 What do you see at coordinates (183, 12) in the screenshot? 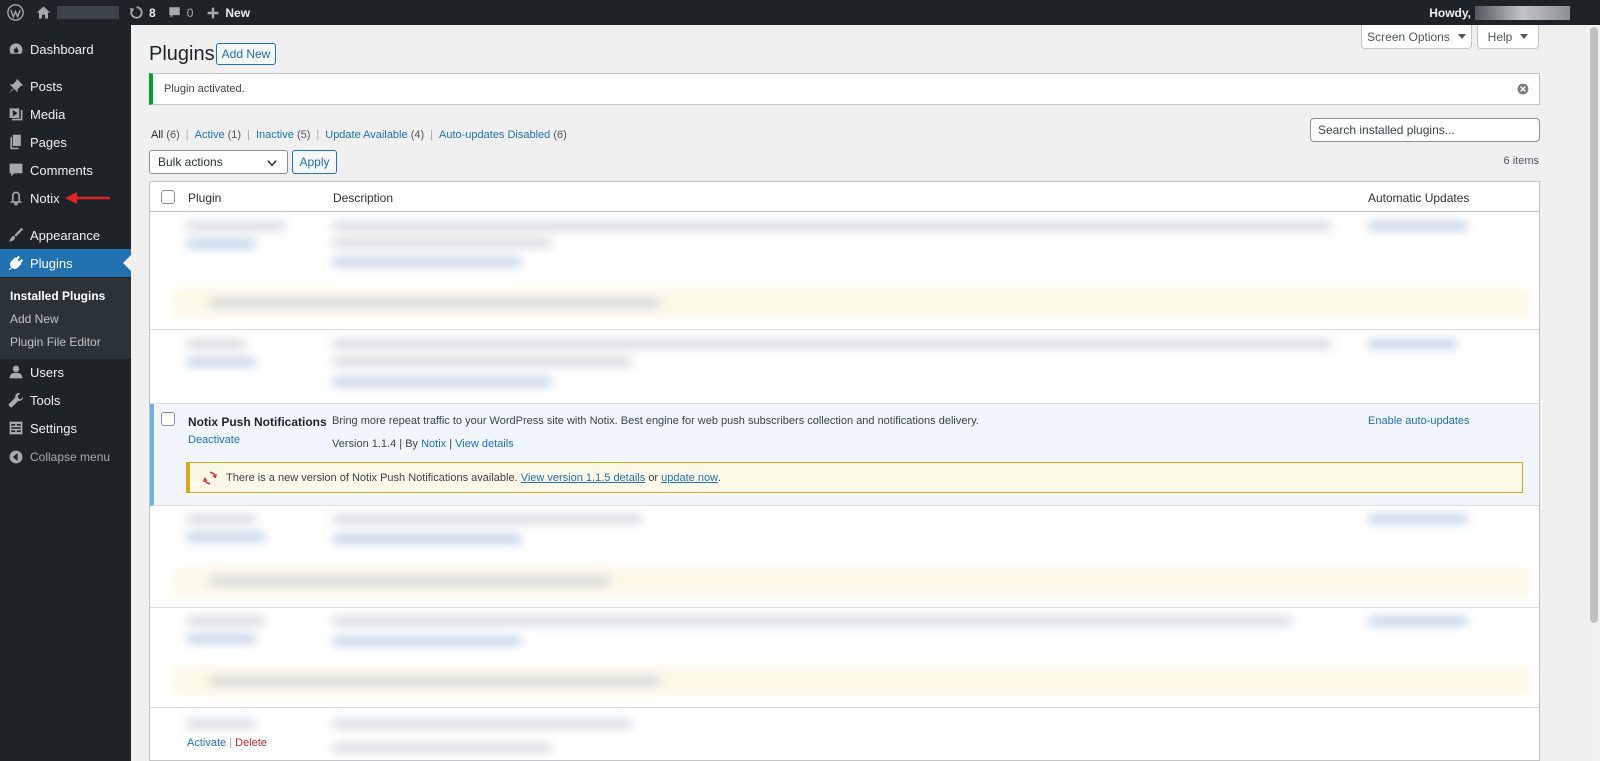
I see `comments-menu: 0` at bounding box center [183, 12].